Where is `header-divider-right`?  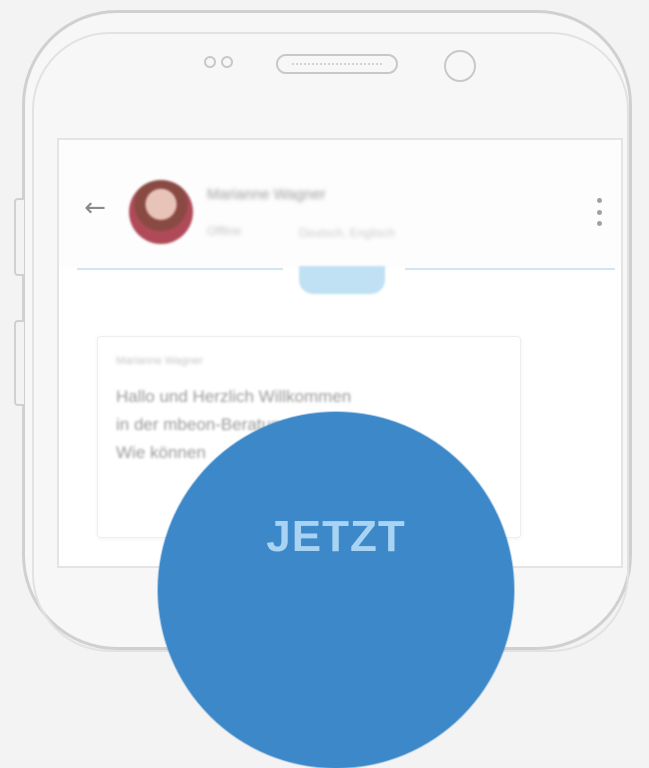
header-divider-right is located at coordinates (510, 269).